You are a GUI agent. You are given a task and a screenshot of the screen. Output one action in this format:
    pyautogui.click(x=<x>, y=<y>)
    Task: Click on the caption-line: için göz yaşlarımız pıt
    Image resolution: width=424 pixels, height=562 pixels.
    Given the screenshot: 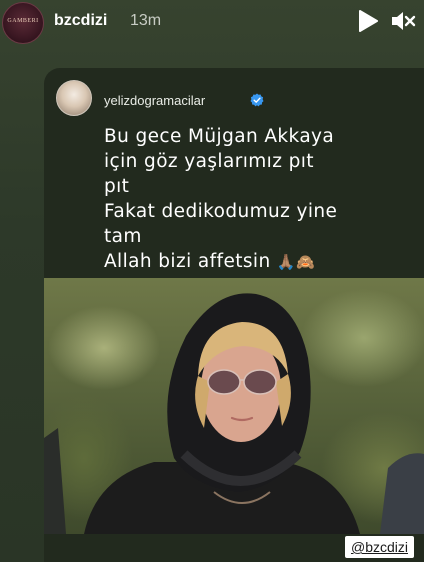 What is the action you would take?
    pyautogui.click(x=209, y=161)
    